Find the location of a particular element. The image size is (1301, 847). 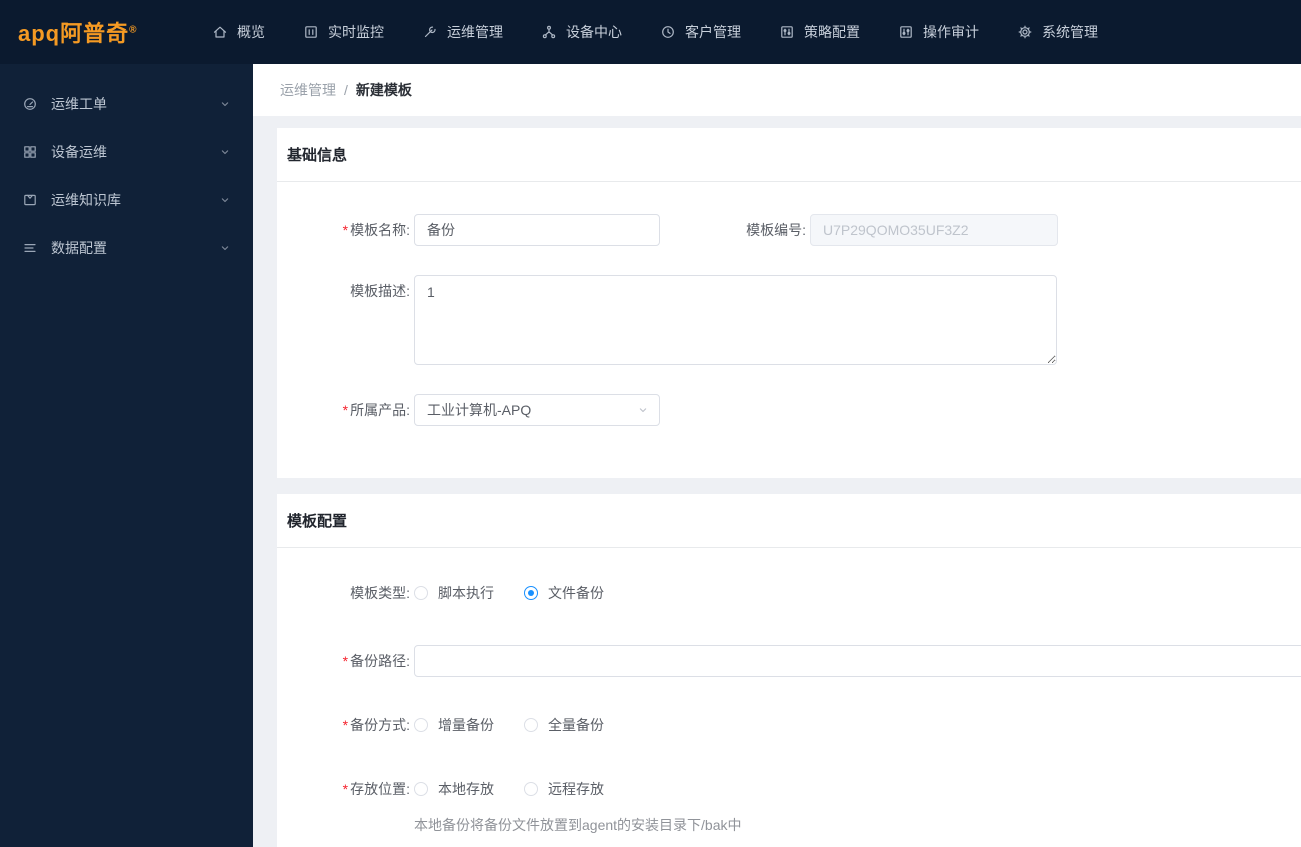

nav-item-policy-config: 策略配置 is located at coordinates (819, 32).